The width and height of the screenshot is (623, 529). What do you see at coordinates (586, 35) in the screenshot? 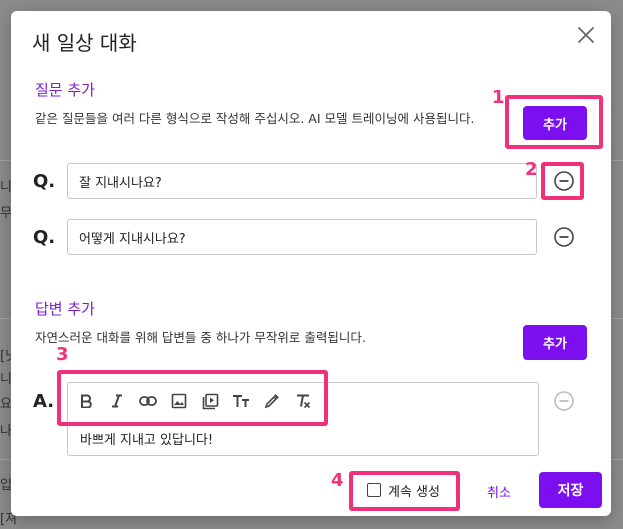
I see `close-icon` at bounding box center [586, 35].